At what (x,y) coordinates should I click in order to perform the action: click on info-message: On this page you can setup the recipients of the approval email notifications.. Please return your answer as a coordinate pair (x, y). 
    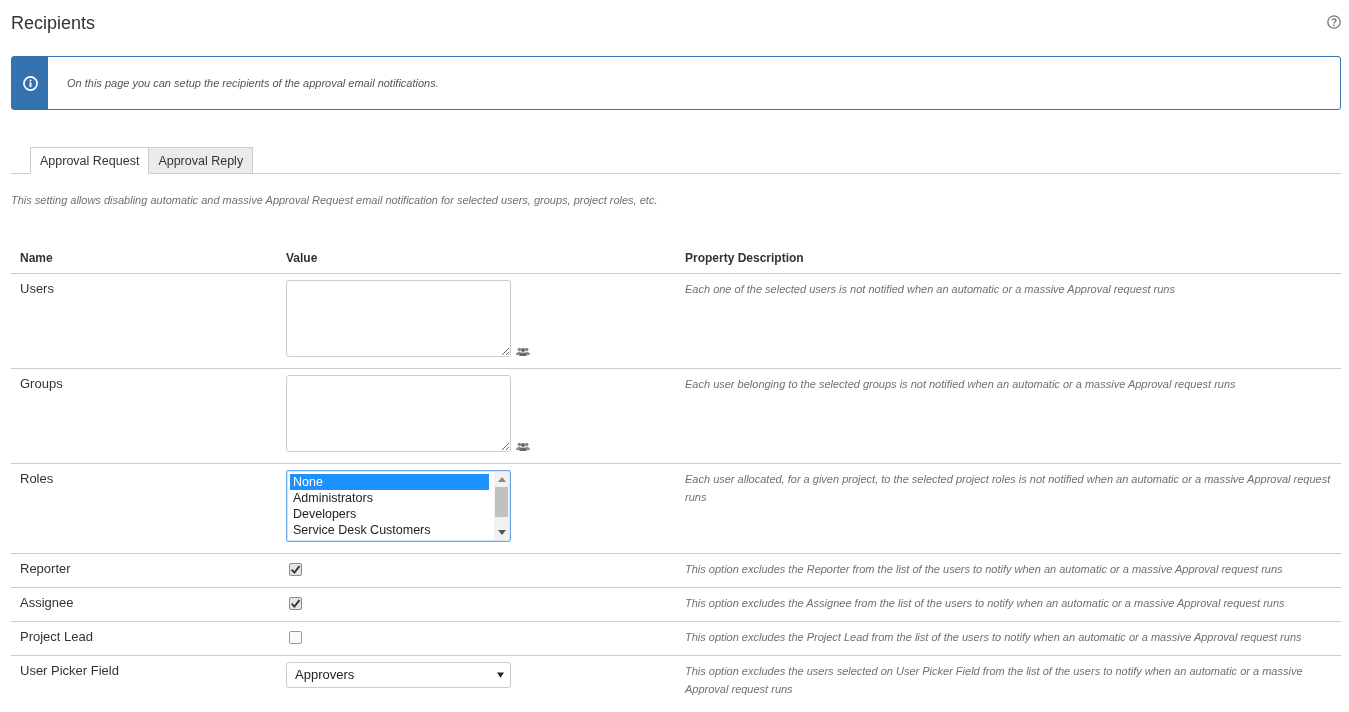
    Looking at the image, I should click on (253, 83).